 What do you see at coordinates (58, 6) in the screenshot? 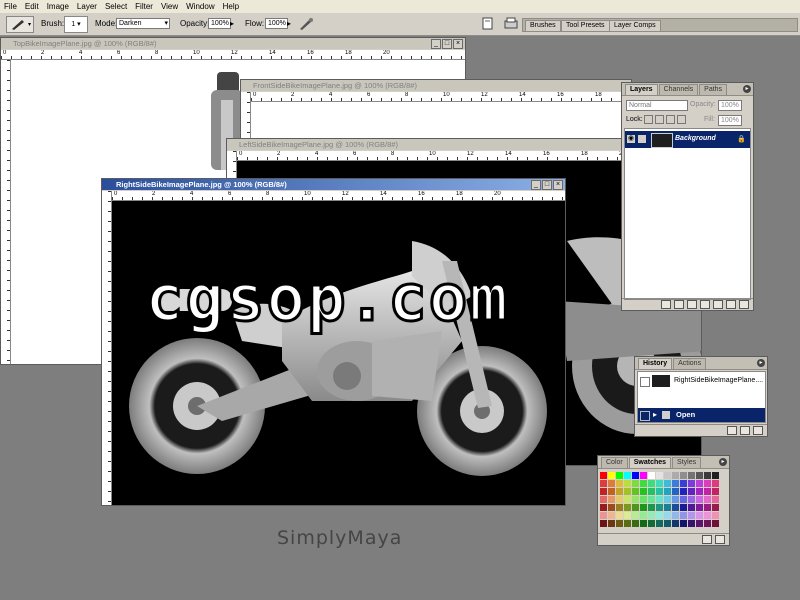
I see `menu-image: Image` at bounding box center [58, 6].